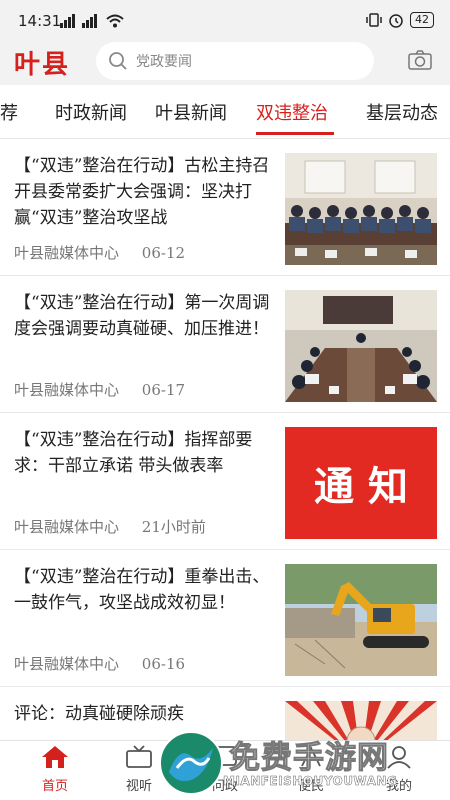  Describe the element at coordinates (115, 21) in the screenshot. I see `wifi-icon` at that location.